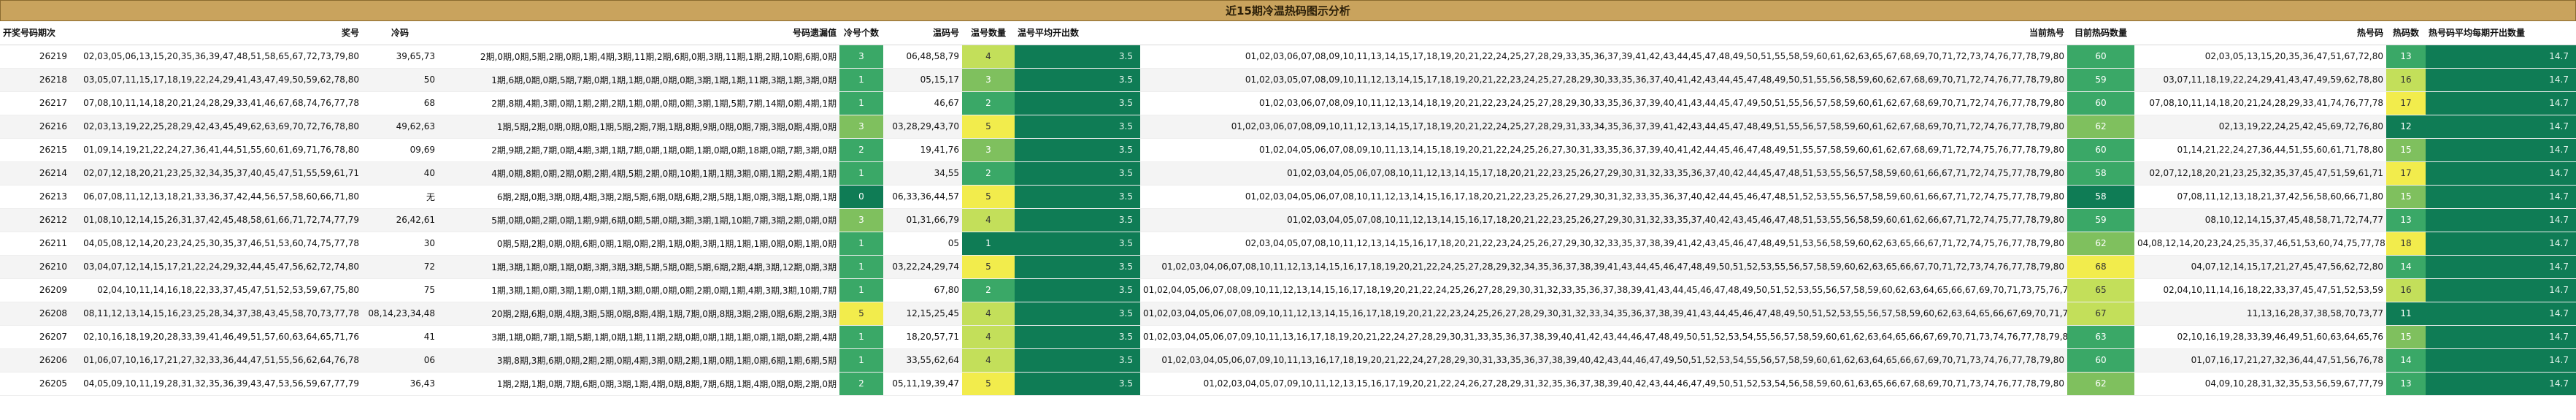 The image size is (2576, 420). Describe the element at coordinates (2260, 220) in the screenshot. I see `cell-hot-numbers: 08,10,12,14,15,37,45,48,58,71,72,74,77` at that location.